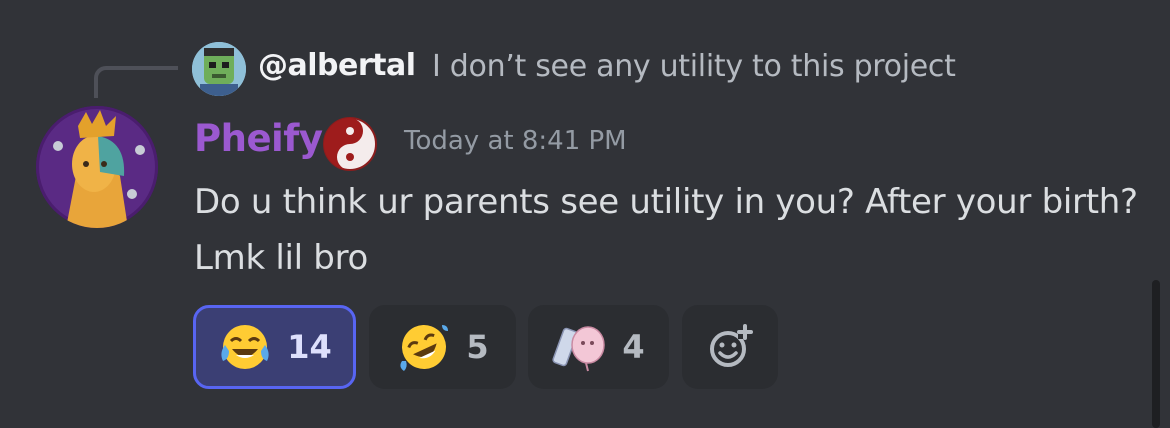  What do you see at coordinates (309, 347) in the screenshot?
I see `reaction-count: 14` at bounding box center [309, 347].